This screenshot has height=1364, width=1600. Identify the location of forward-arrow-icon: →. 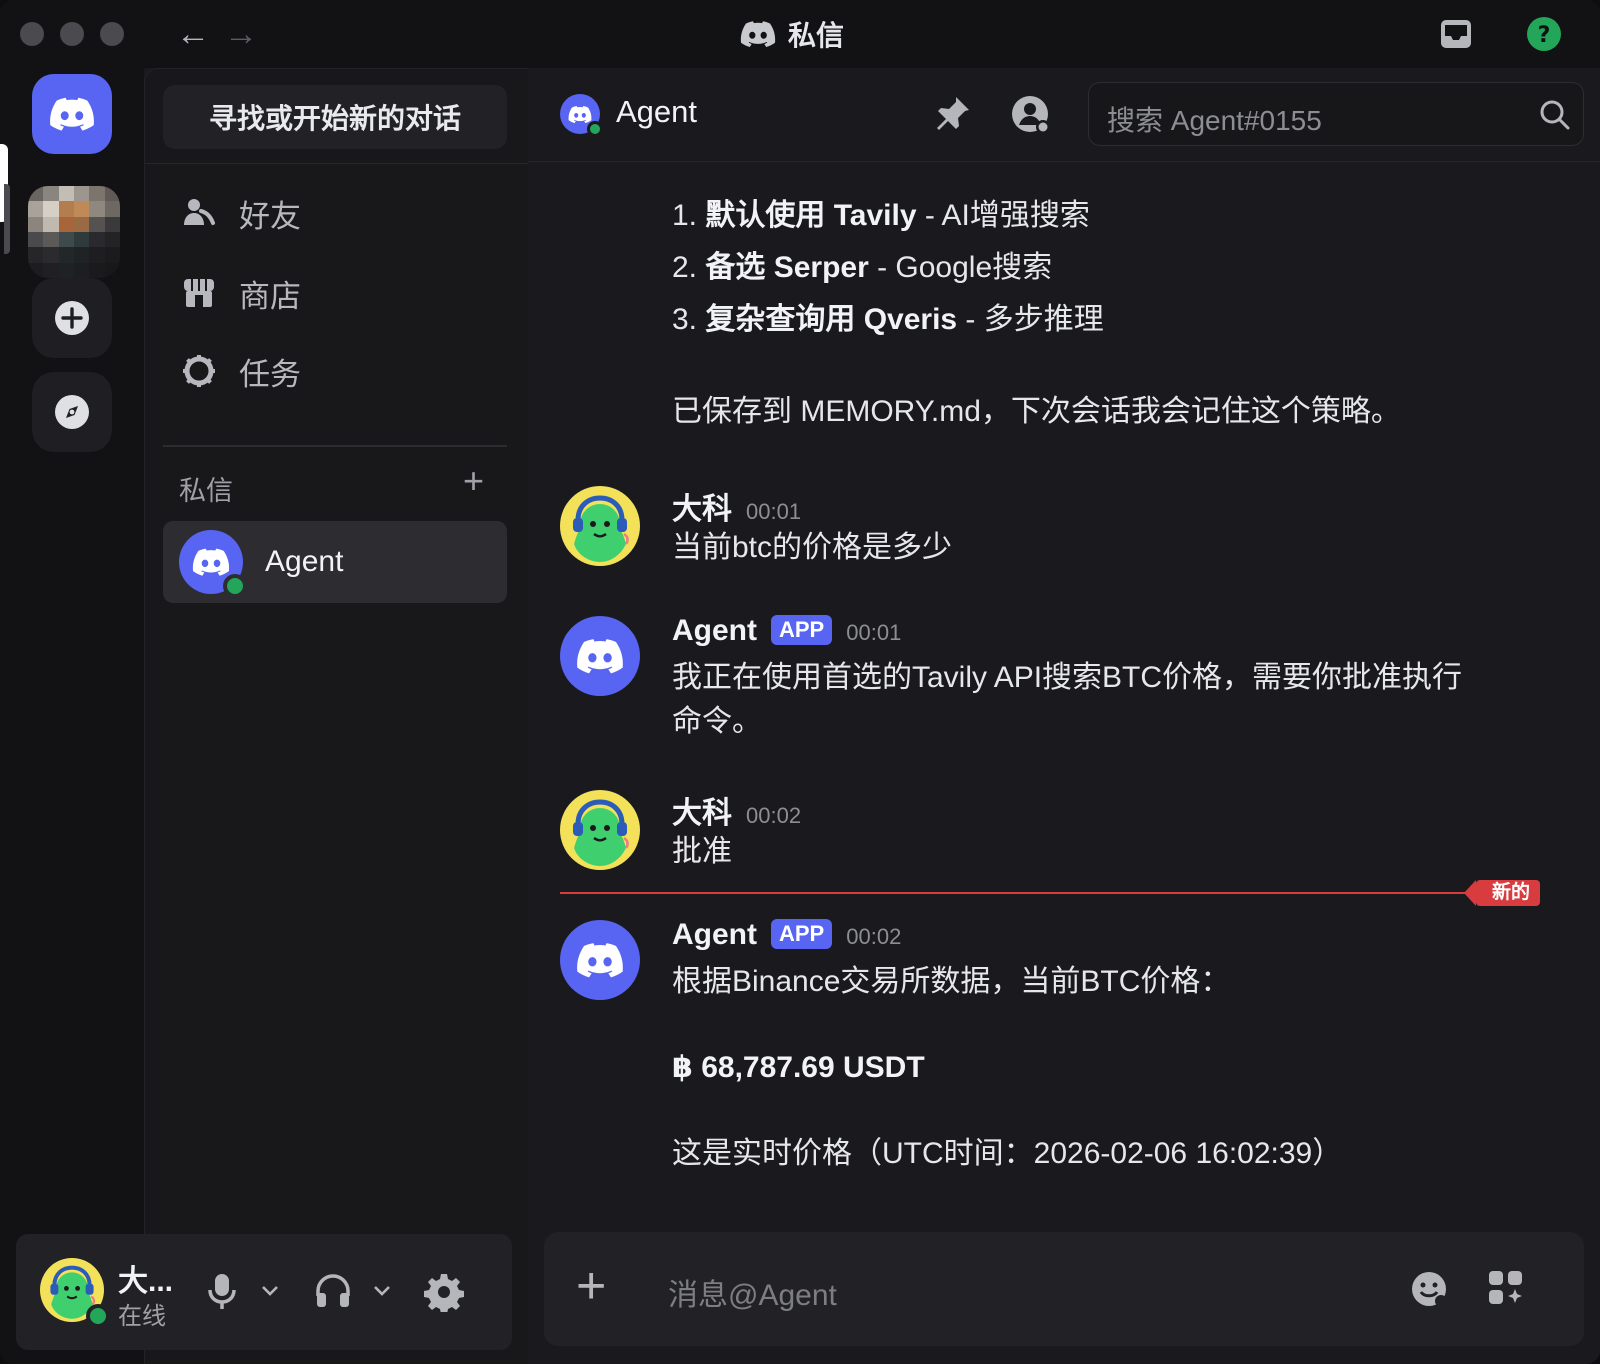
(241, 34).